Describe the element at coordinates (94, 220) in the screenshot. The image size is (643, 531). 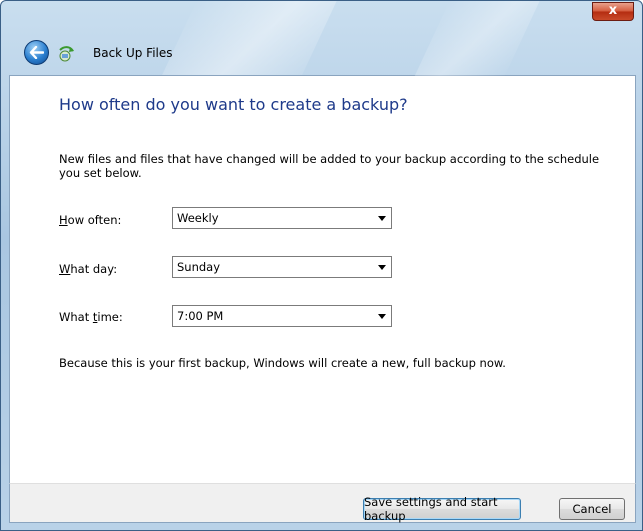
I see `how-often-label-text: ow often:` at that location.